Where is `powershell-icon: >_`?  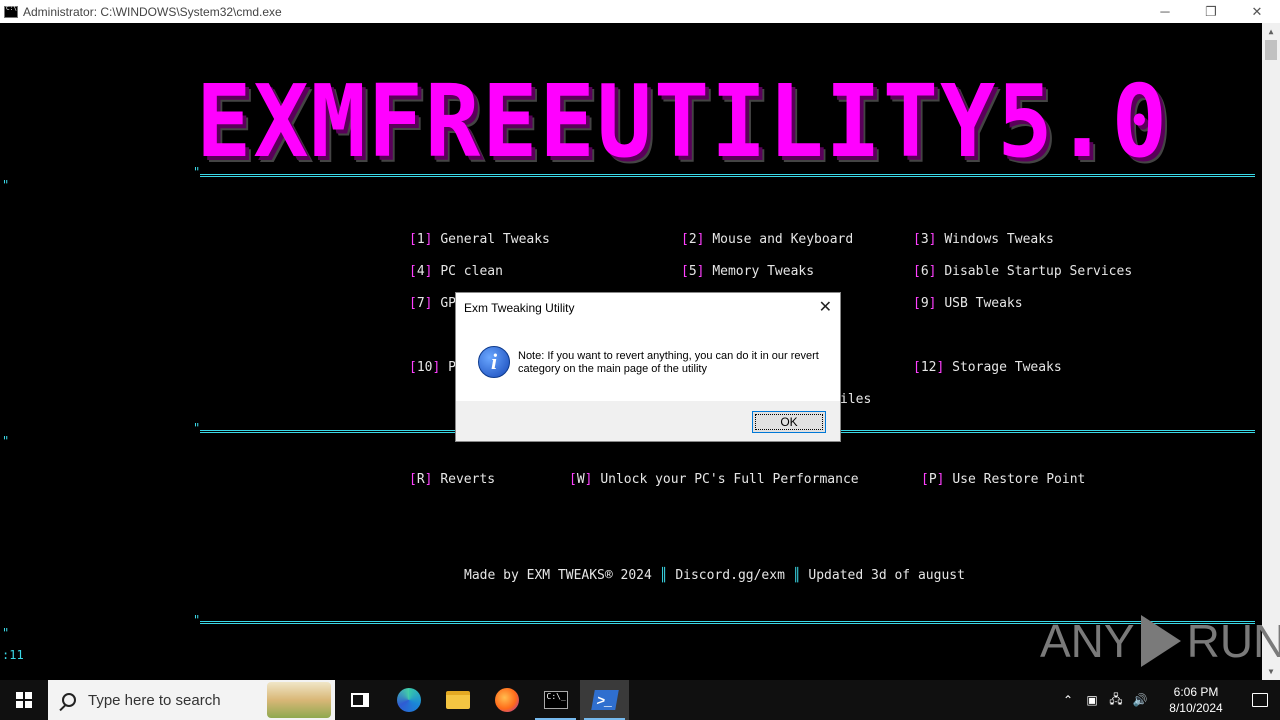 powershell-icon: >_ is located at coordinates (604, 700).